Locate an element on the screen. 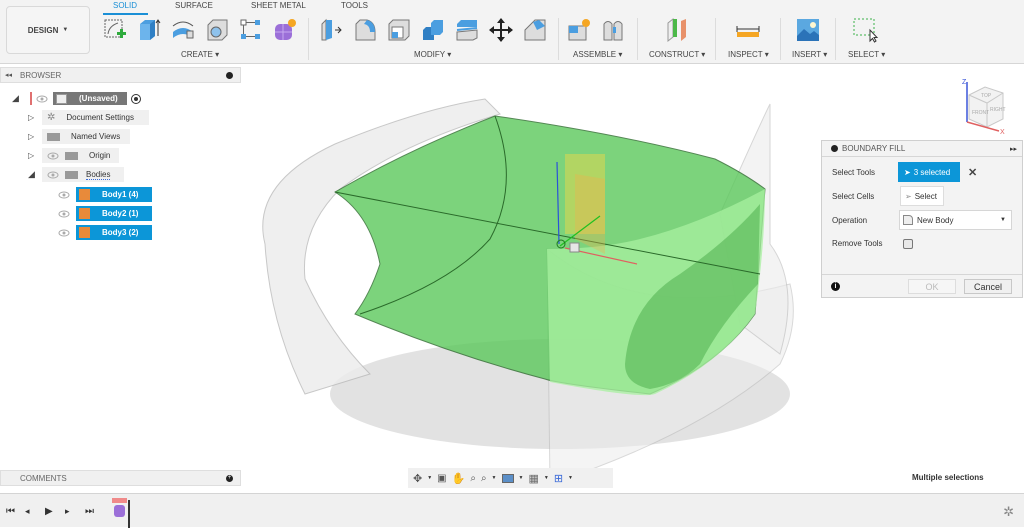 The width and height of the screenshot is (1024, 528). joint-button is located at coordinates (613, 30).